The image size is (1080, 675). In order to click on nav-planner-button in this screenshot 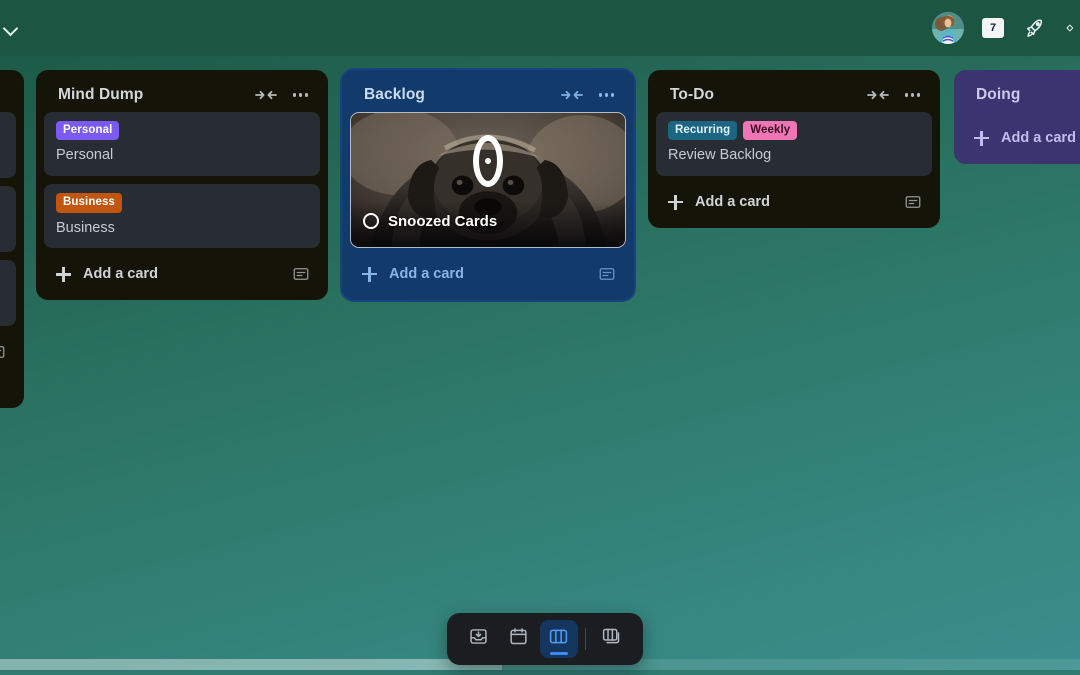, I will do `click(519, 639)`.